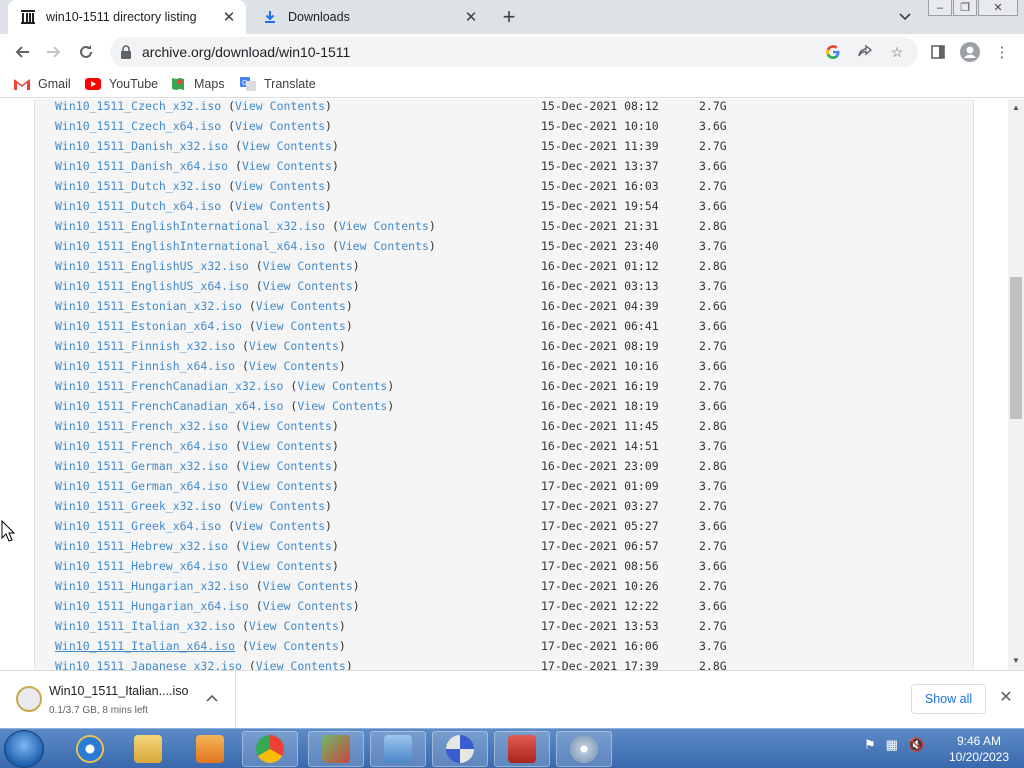 The width and height of the screenshot is (1024, 768). I want to click on bookmark-gmail: Gmail, so click(42, 84).